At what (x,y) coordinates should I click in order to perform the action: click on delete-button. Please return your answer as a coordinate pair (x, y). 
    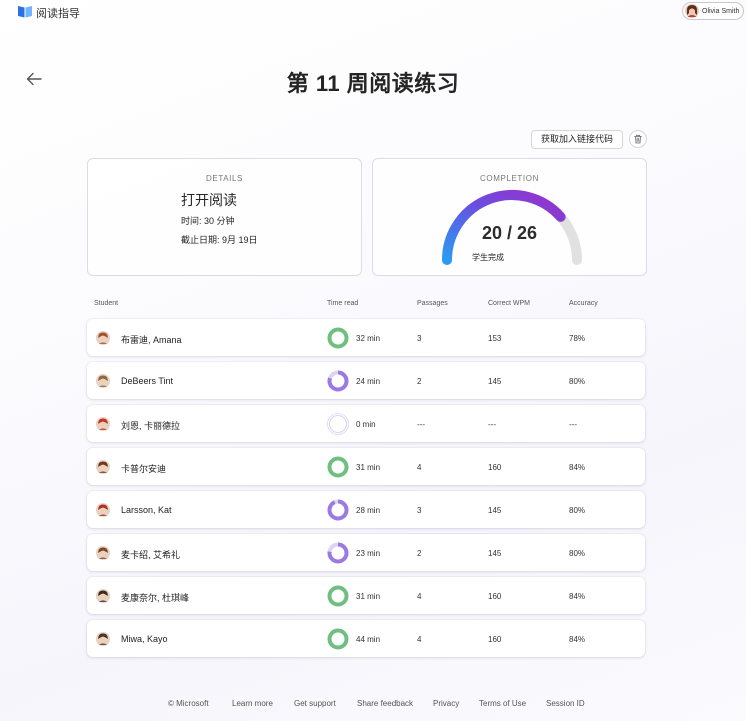
    Looking at the image, I should click on (638, 139).